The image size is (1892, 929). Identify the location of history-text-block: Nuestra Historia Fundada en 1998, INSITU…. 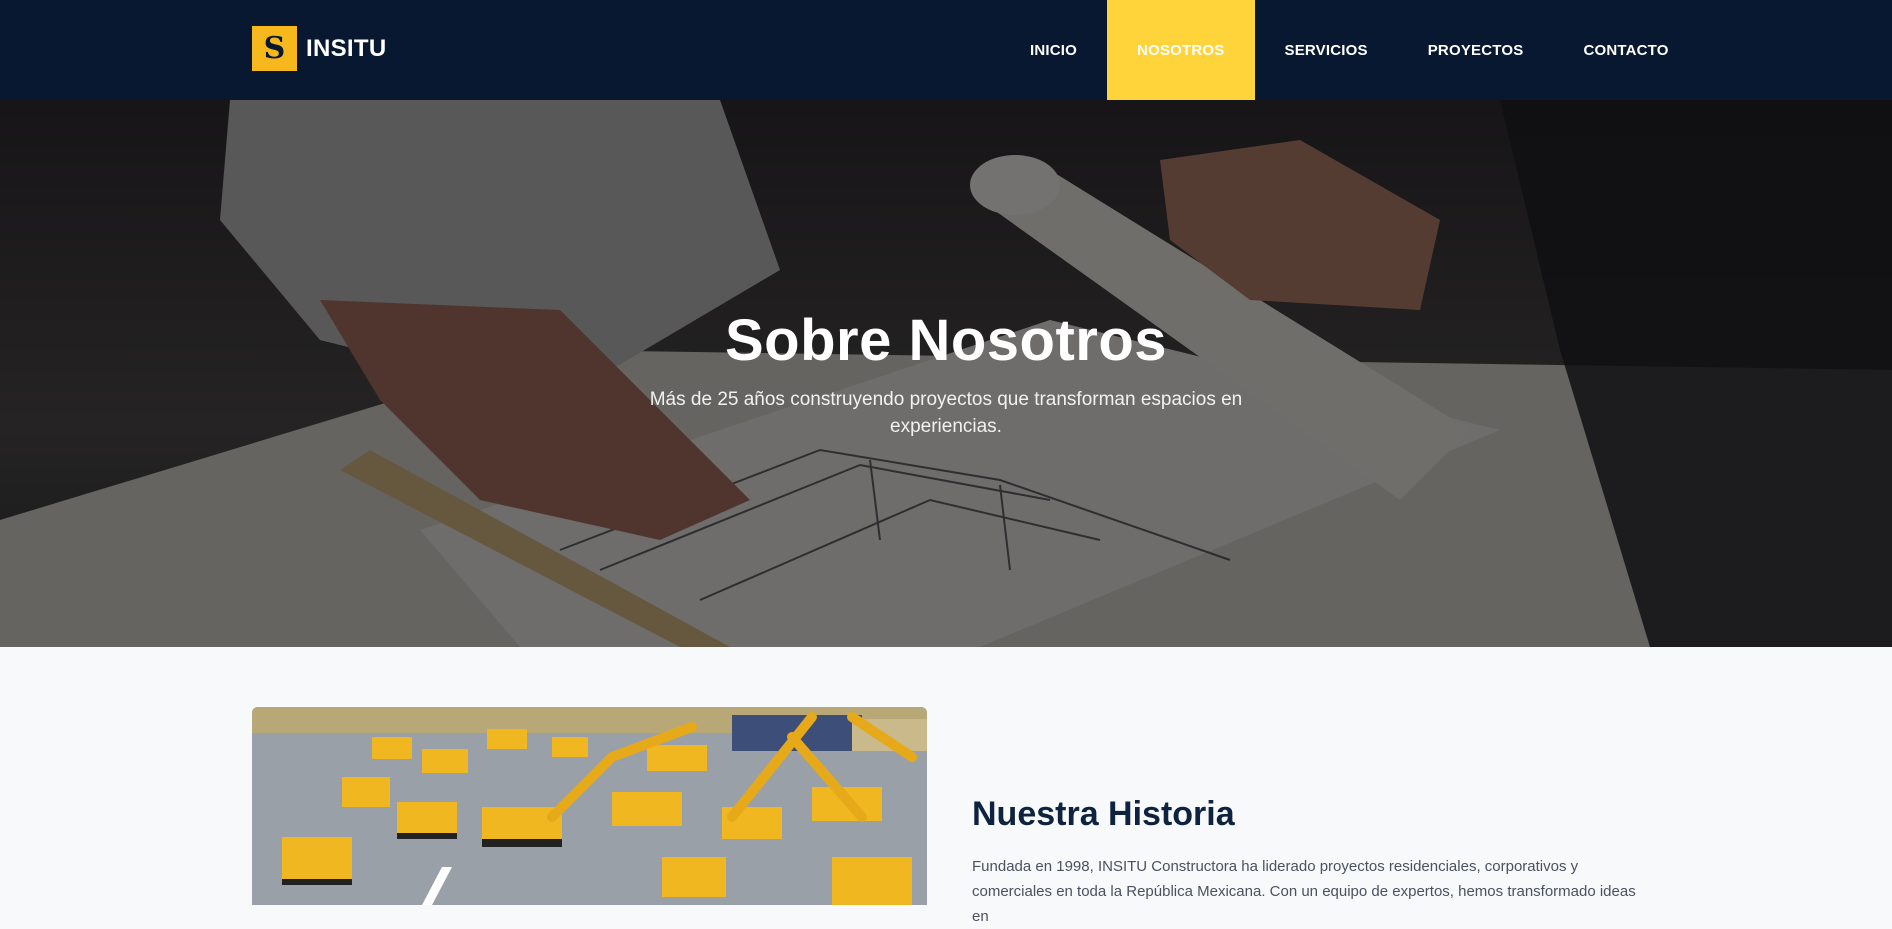
(1312, 862).